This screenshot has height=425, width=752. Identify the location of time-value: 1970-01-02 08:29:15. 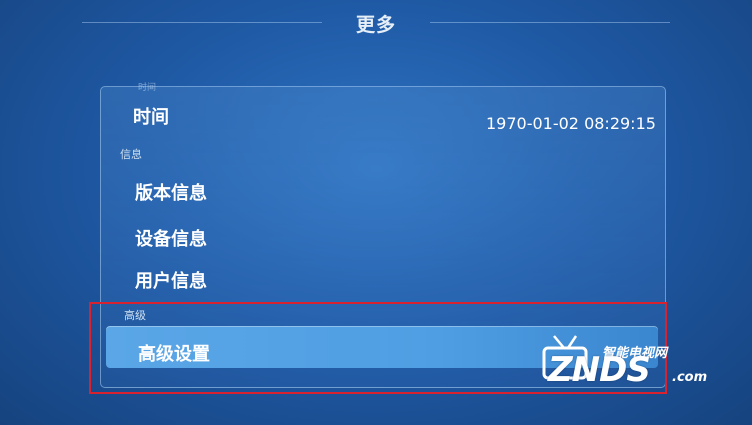
(571, 123).